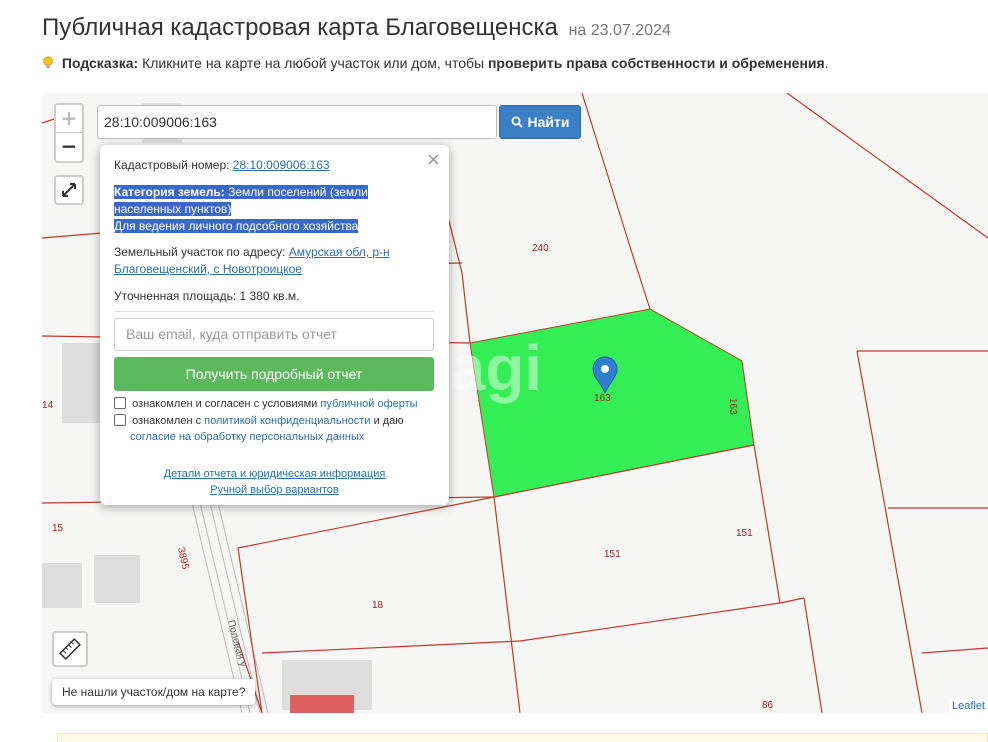 This screenshot has width=988, height=742. What do you see at coordinates (236, 643) in the screenshot?
I see `street-label: Полевая у` at bounding box center [236, 643].